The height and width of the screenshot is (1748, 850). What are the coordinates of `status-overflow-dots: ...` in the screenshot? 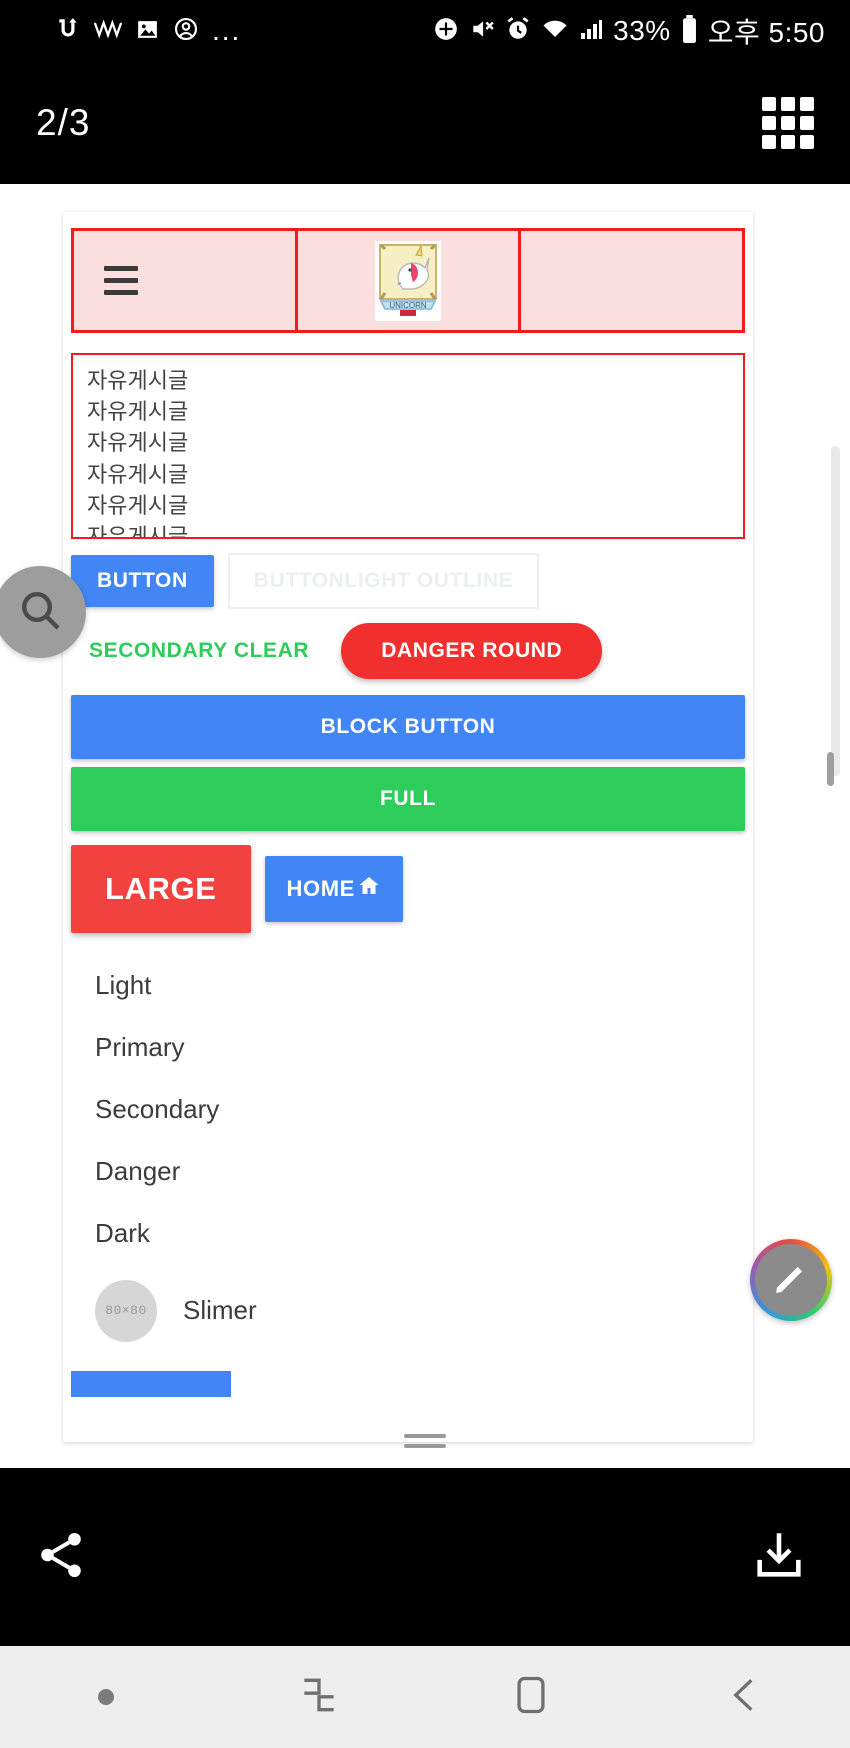 It's located at (227, 30).